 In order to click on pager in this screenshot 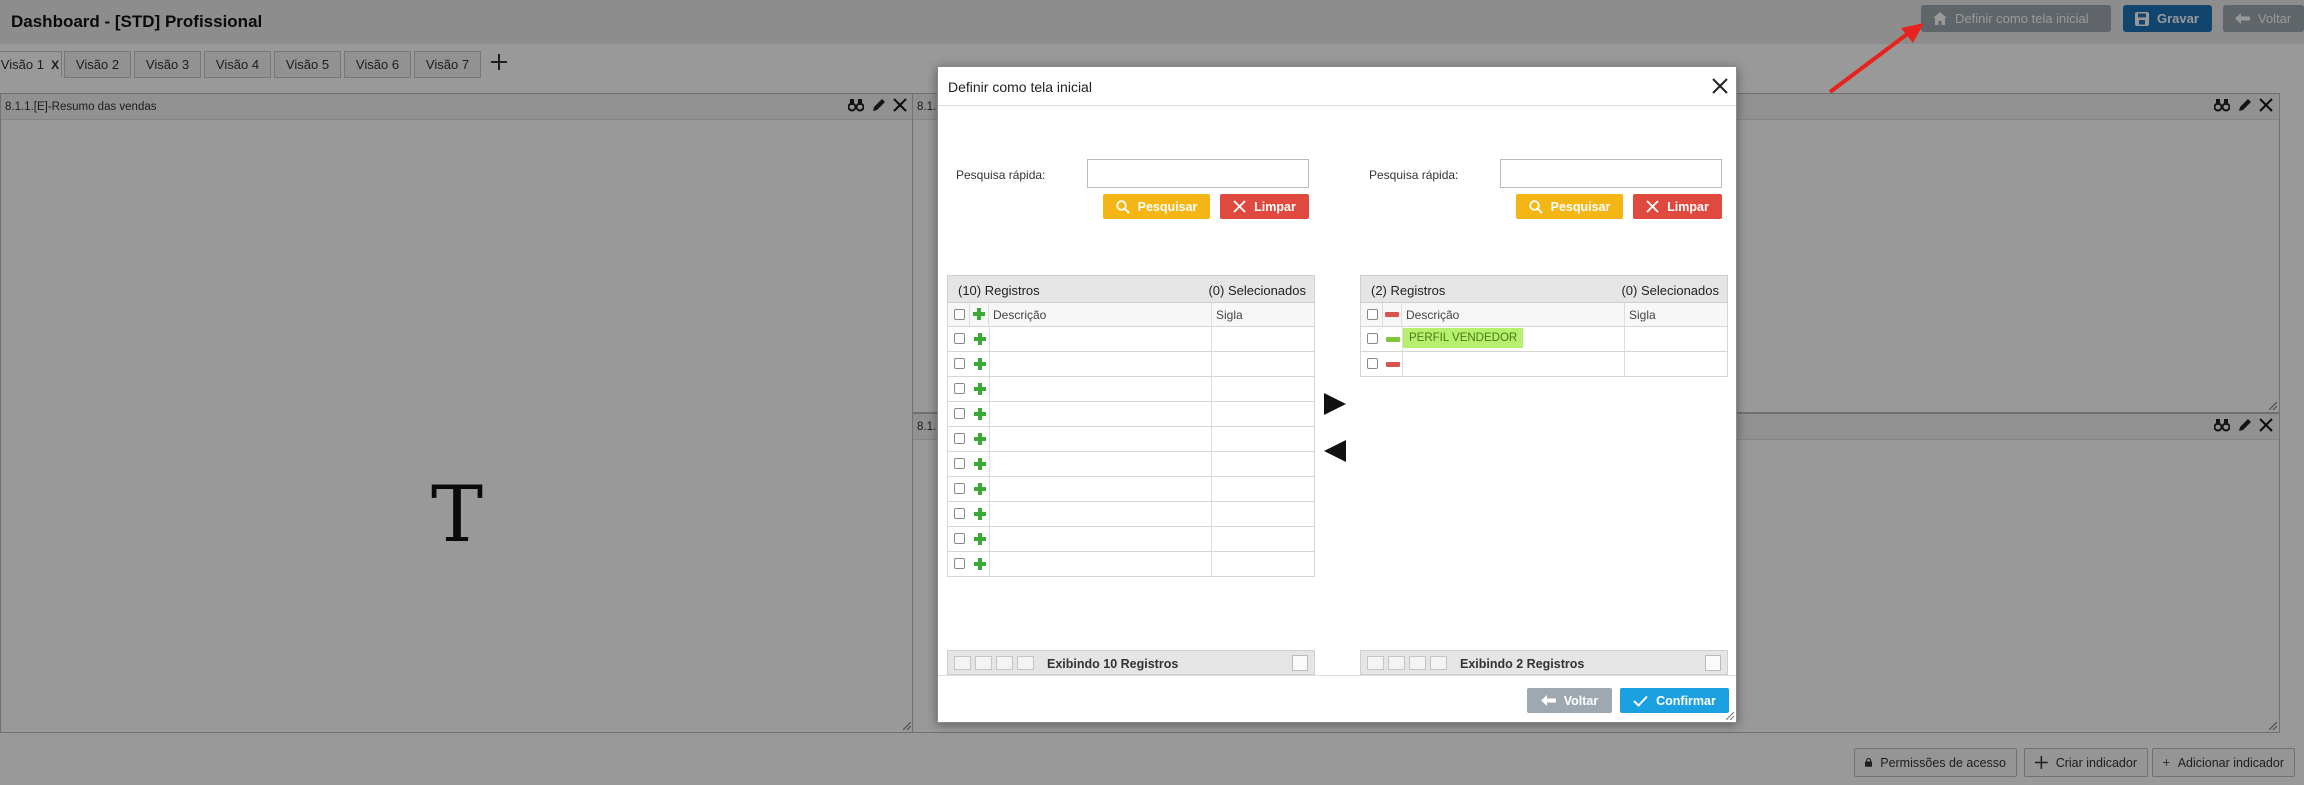, I will do `click(994, 663)`.